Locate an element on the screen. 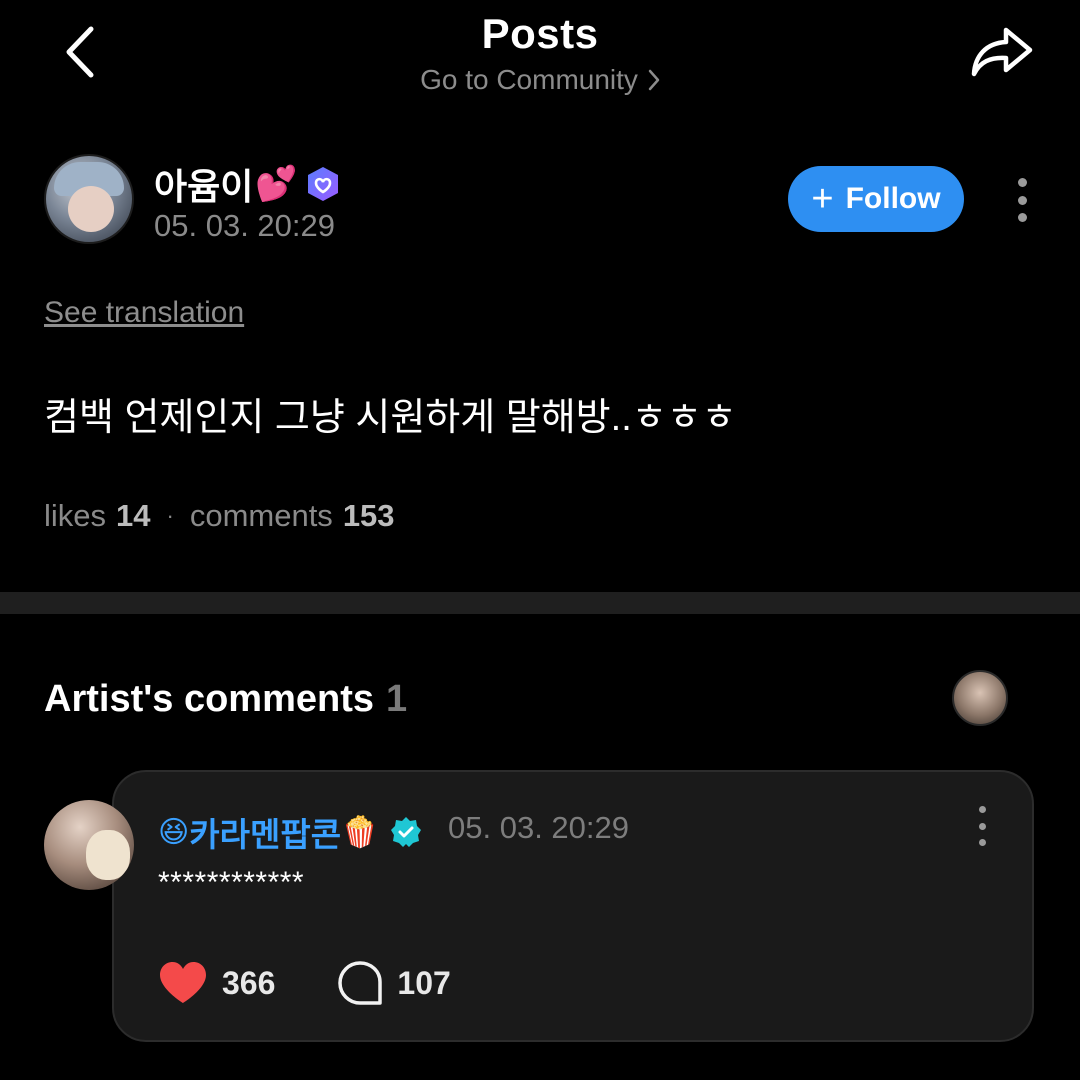  comments-count: 153 is located at coordinates (368, 515).